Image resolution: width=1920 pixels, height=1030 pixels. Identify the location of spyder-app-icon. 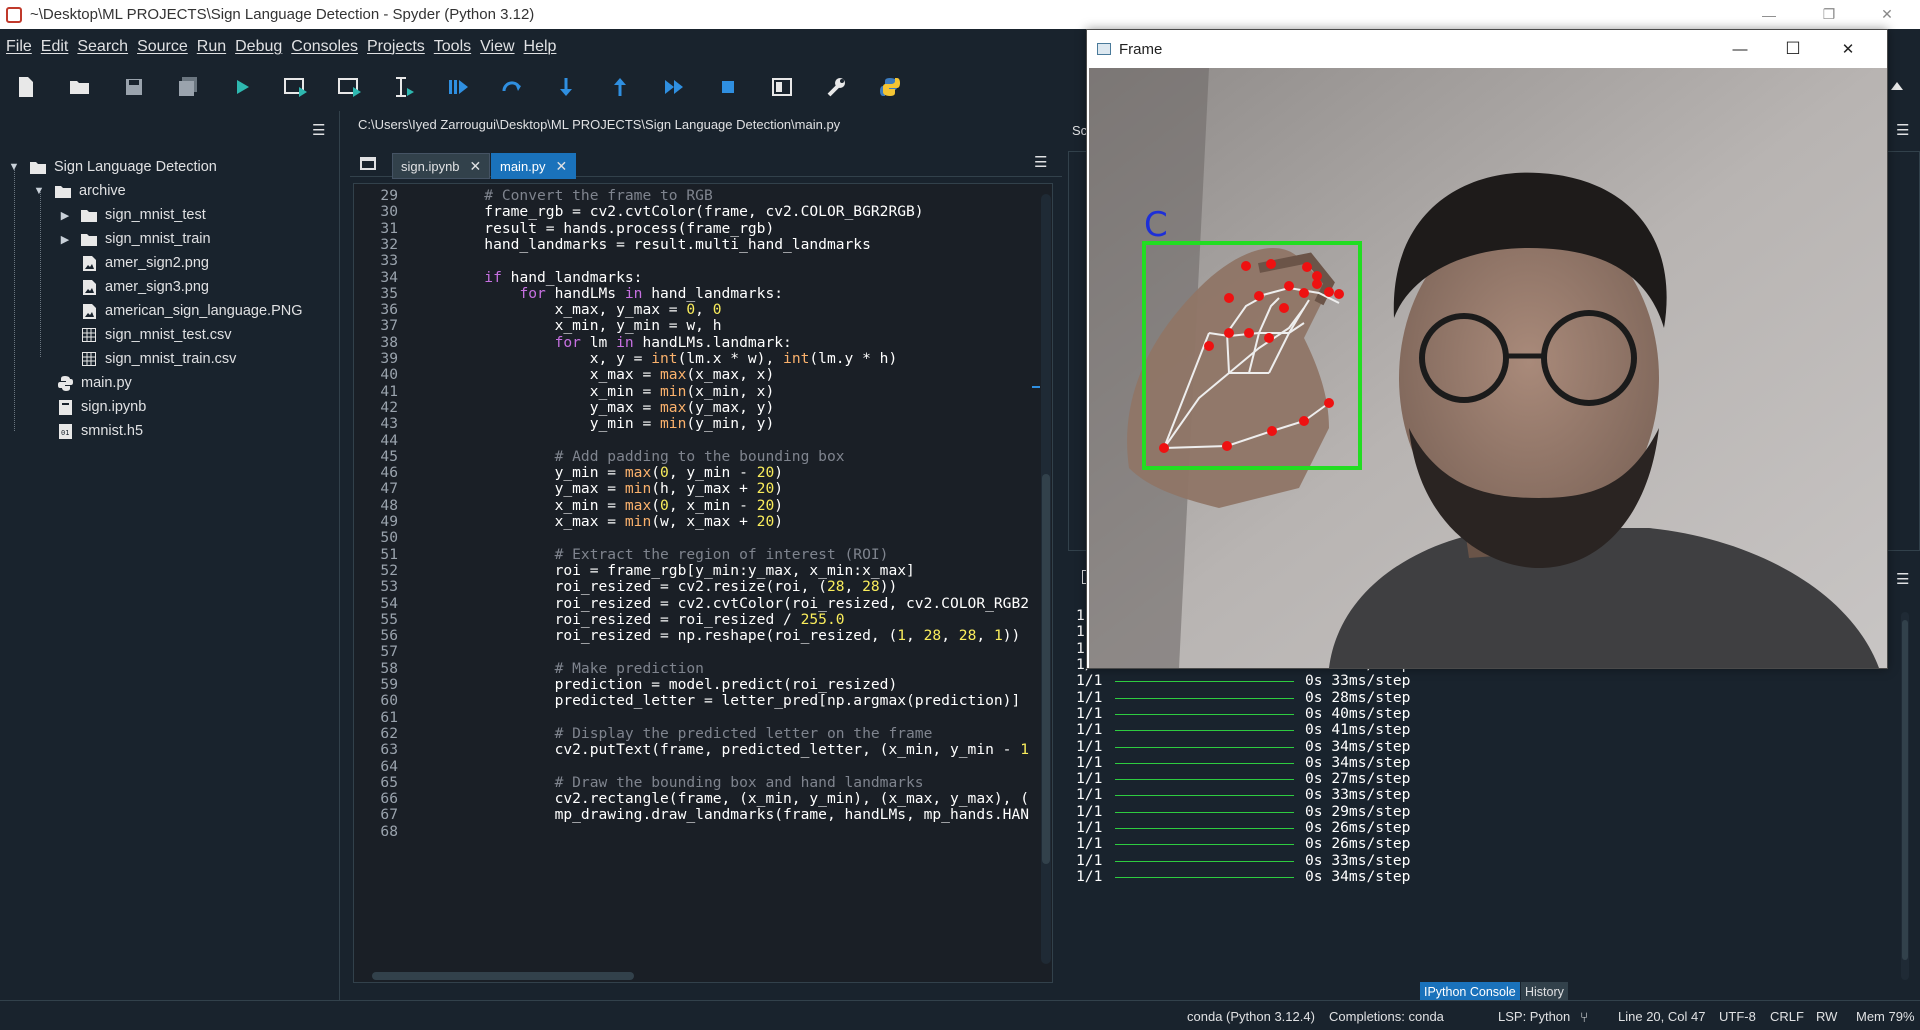
(14, 14).